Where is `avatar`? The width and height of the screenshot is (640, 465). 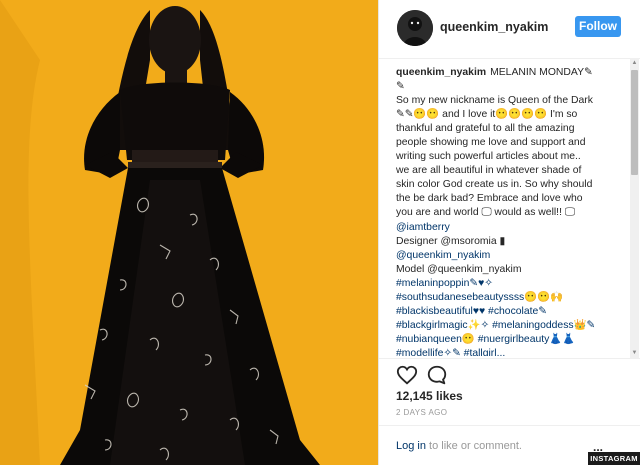 avatar is located at coordinates (415, 28).